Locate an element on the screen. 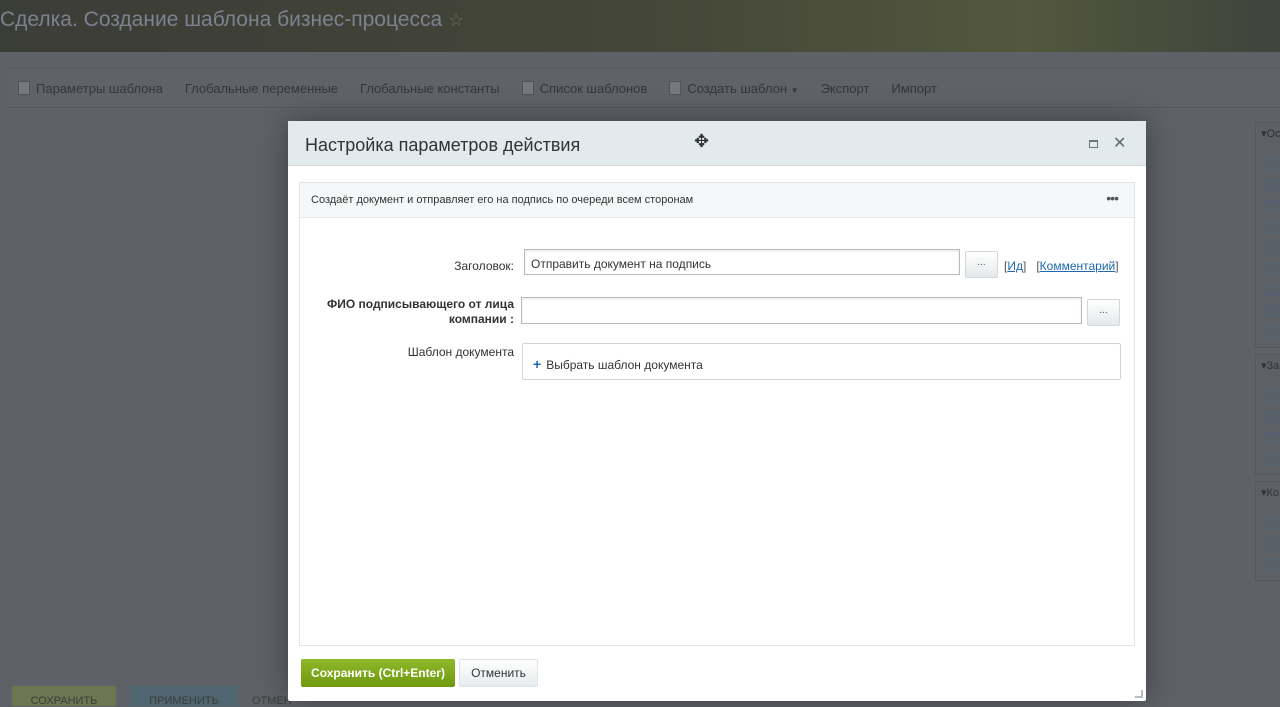  page-apply-button: ПРИМЕНИТЬ is located at coordinates (184, 696).